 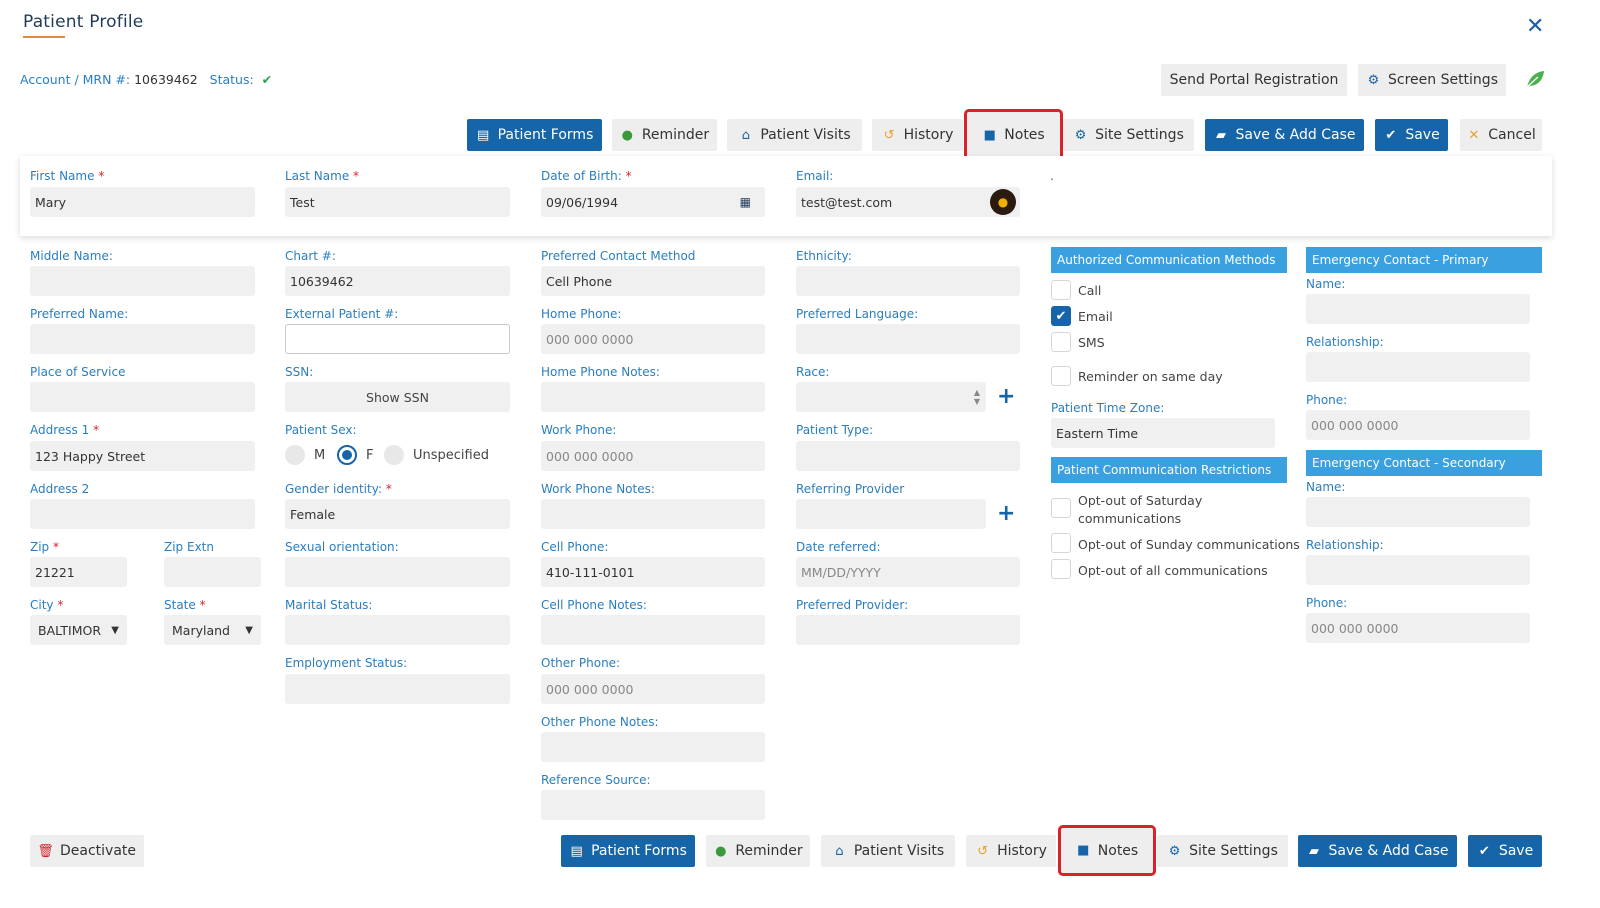 I want to click on save-add-case-button-bottom: ▰ Save & Add Case, so click(x=1377, y=851).